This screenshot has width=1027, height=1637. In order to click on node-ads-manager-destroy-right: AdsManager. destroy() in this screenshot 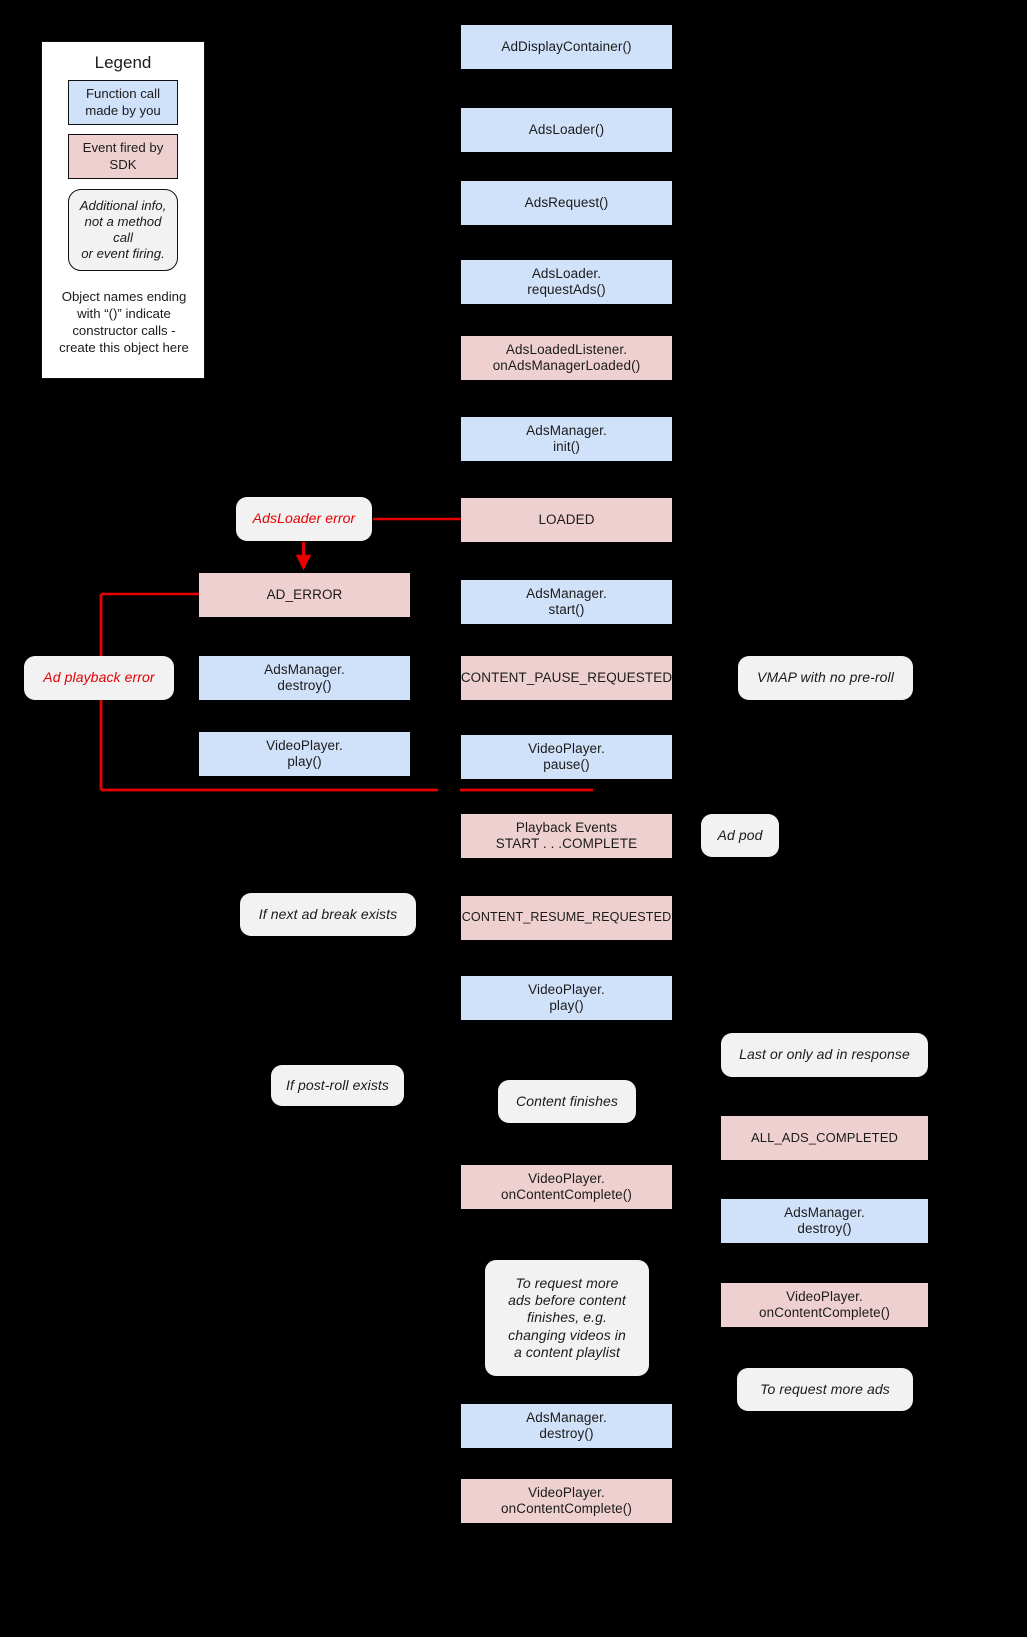, I will do `click(824, 1221)`.